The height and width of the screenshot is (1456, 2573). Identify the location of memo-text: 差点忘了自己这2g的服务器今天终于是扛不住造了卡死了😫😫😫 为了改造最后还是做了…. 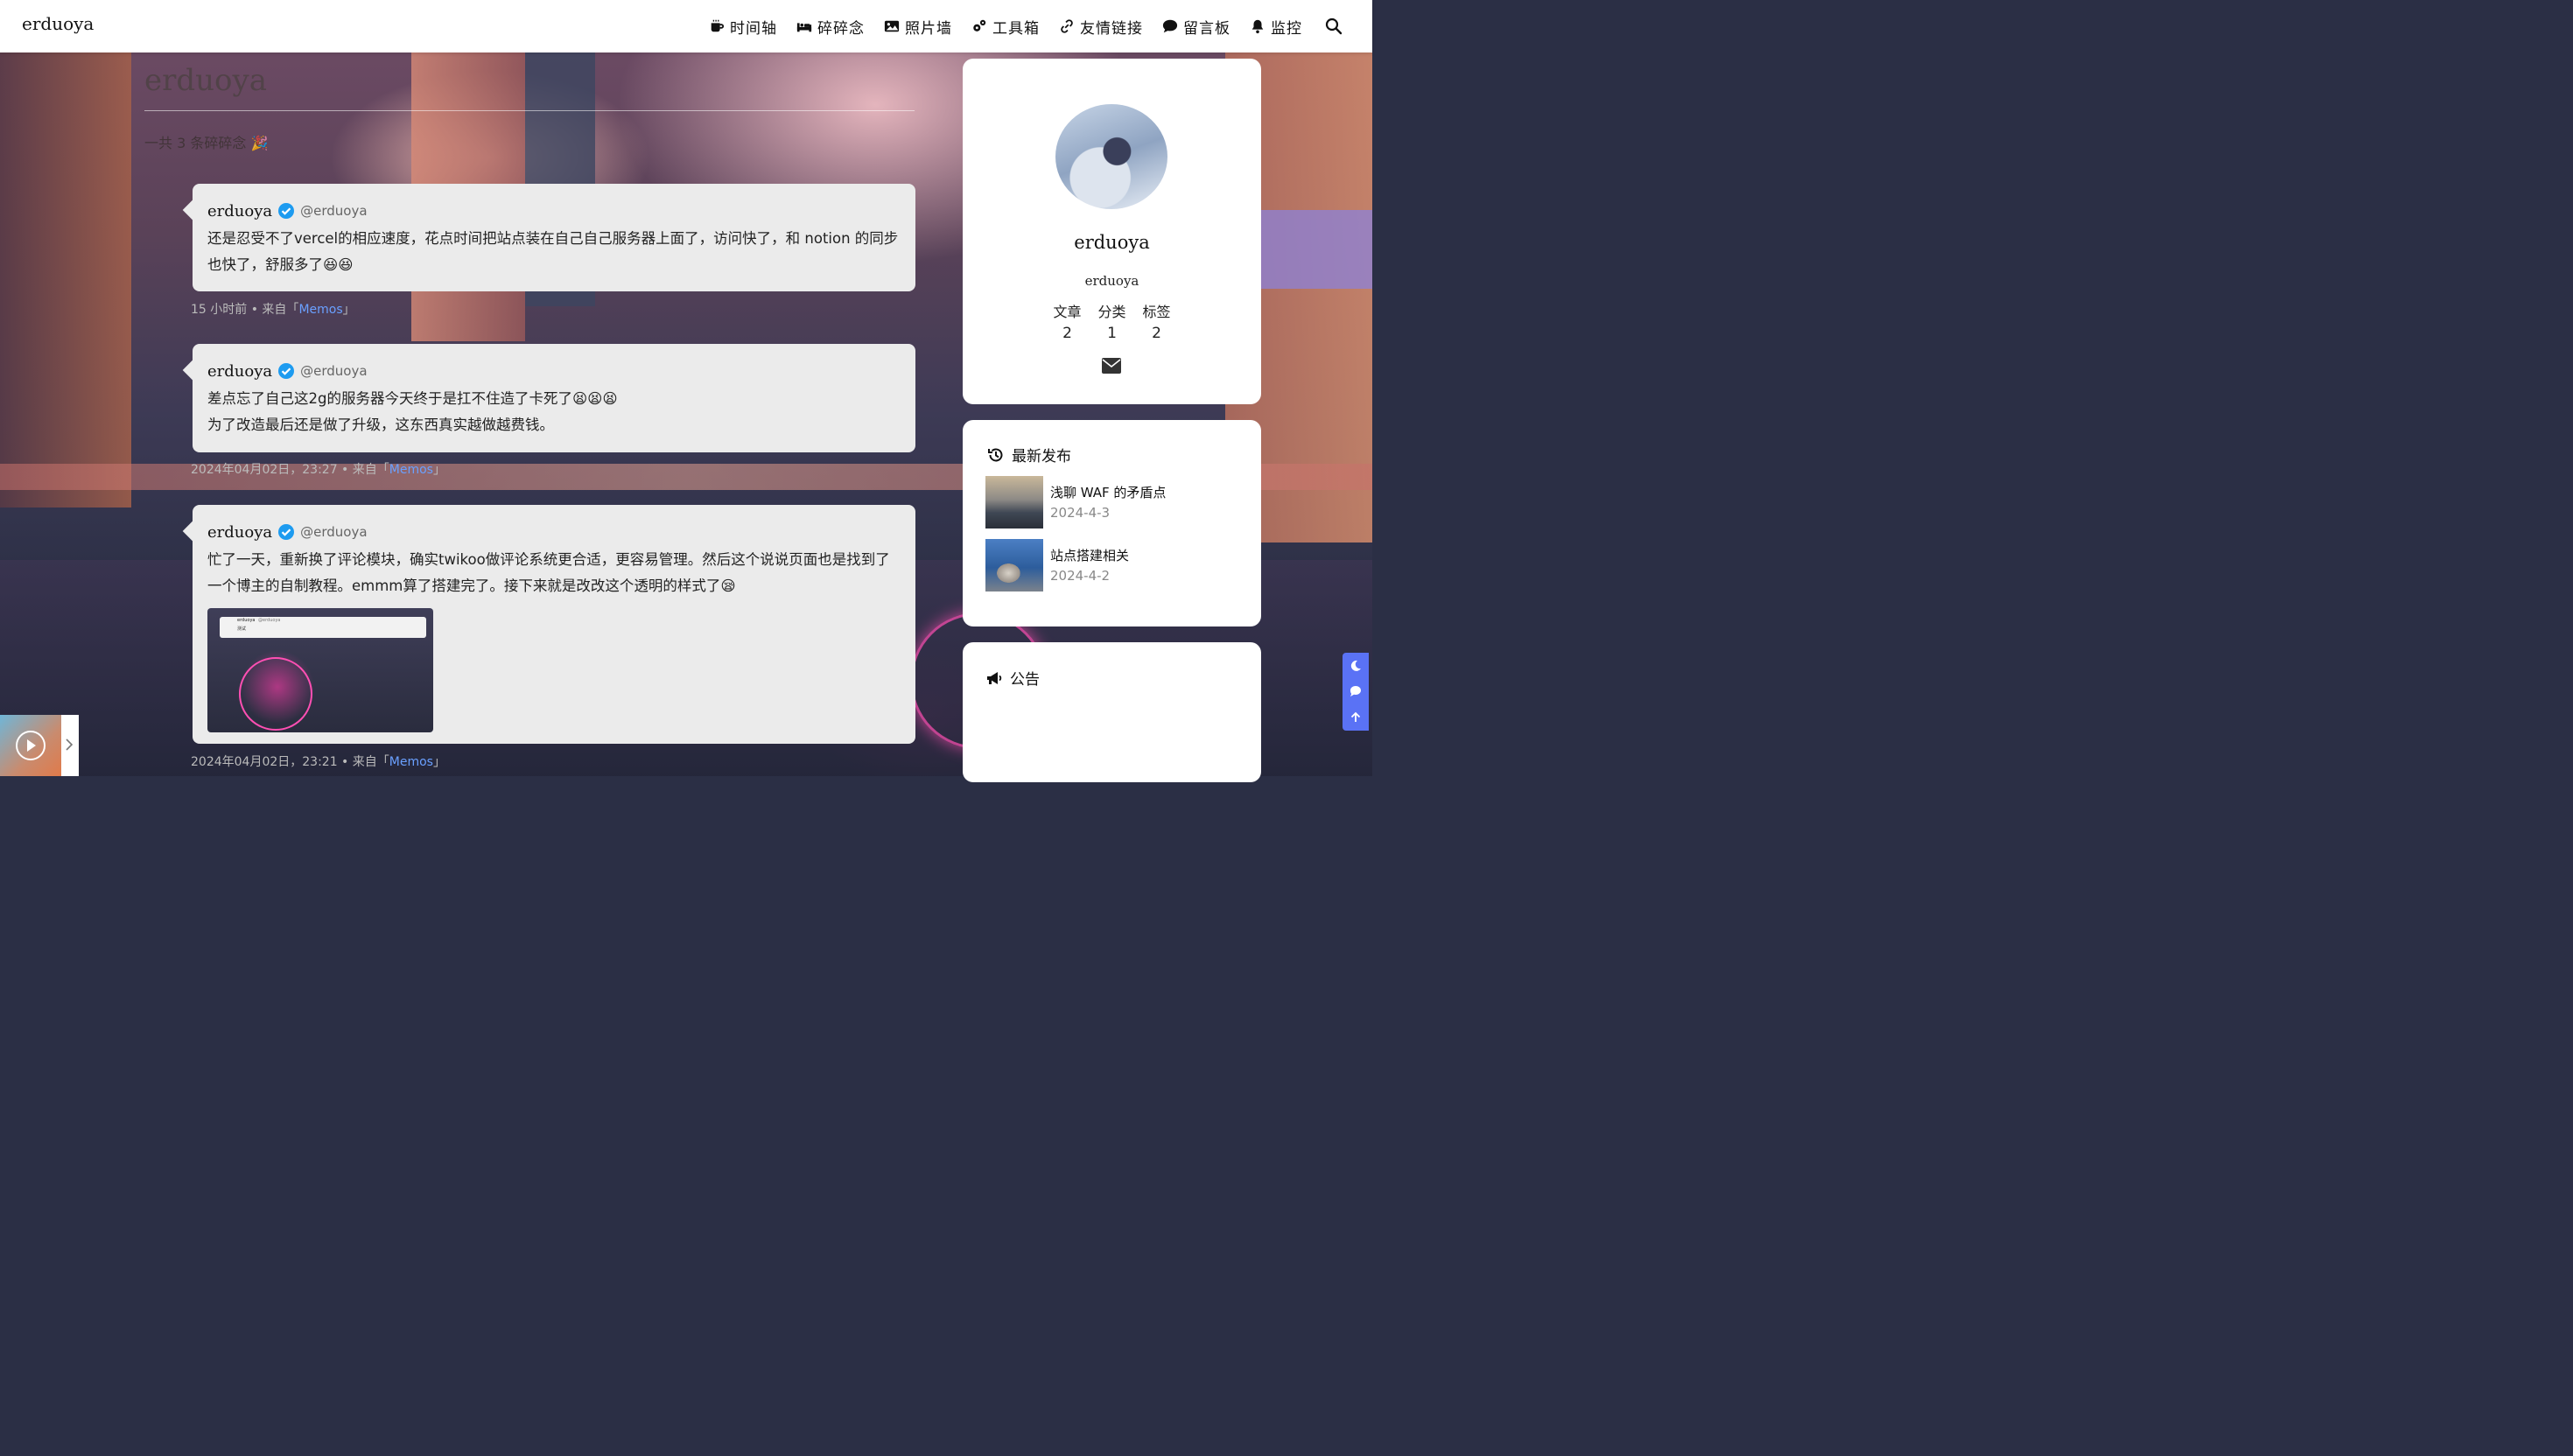
(553, 412).